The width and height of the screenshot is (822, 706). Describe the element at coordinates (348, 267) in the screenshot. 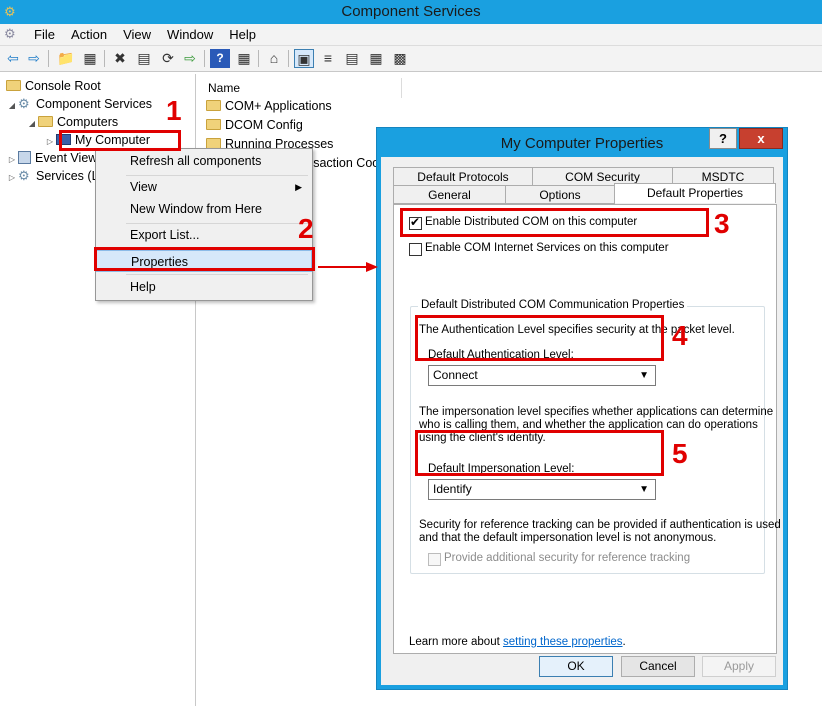

I see `annotation-arrow` at that location.